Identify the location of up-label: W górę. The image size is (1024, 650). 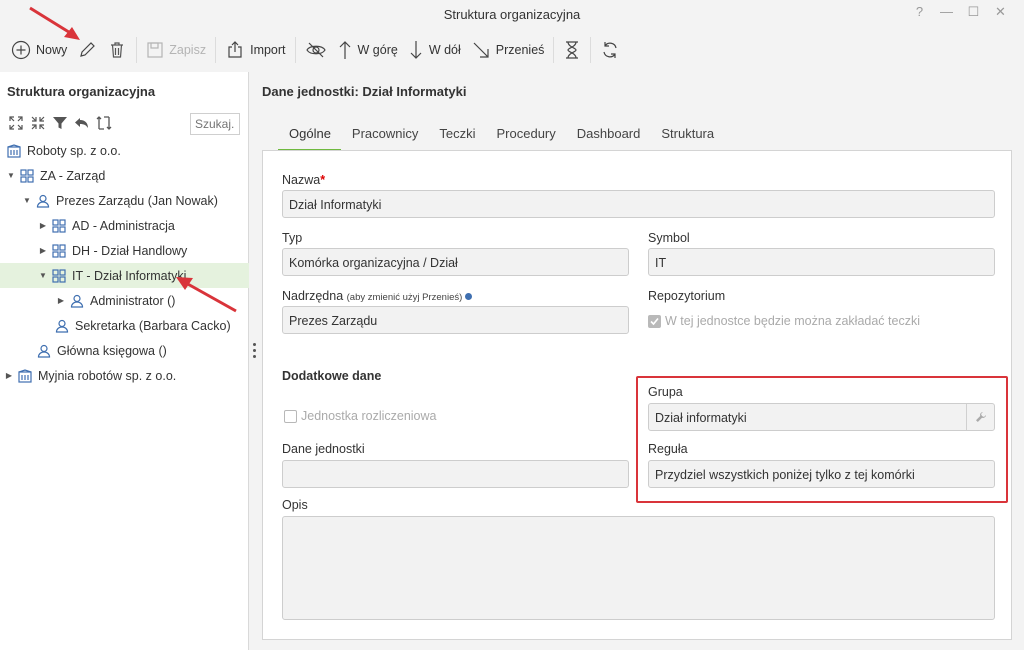
(377, 50).